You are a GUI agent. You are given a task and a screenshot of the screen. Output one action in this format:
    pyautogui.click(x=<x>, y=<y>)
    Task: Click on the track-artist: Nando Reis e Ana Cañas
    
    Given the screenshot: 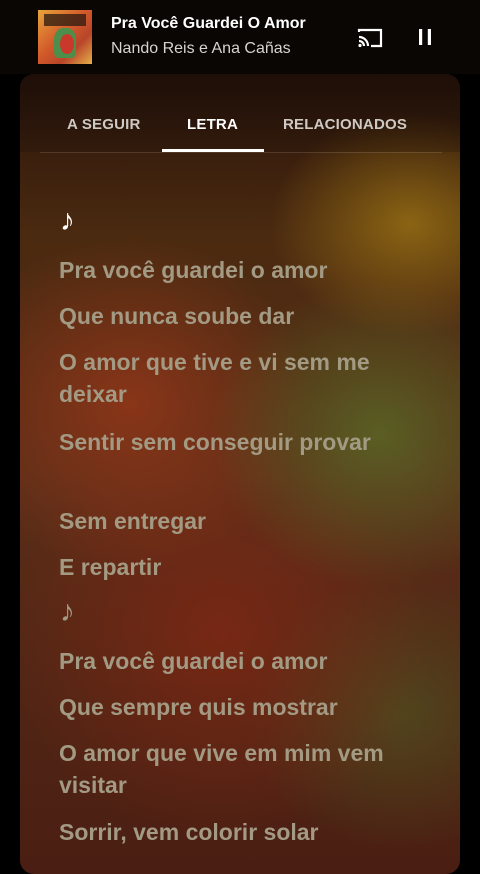 What is the action you would take?
    pyautogui.click(x=201, y=48)
    